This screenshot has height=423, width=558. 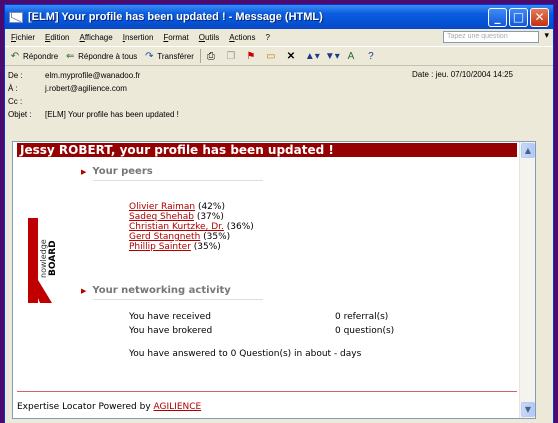 I want to click on reply-icon: ↶, so click(x=15, y=56).